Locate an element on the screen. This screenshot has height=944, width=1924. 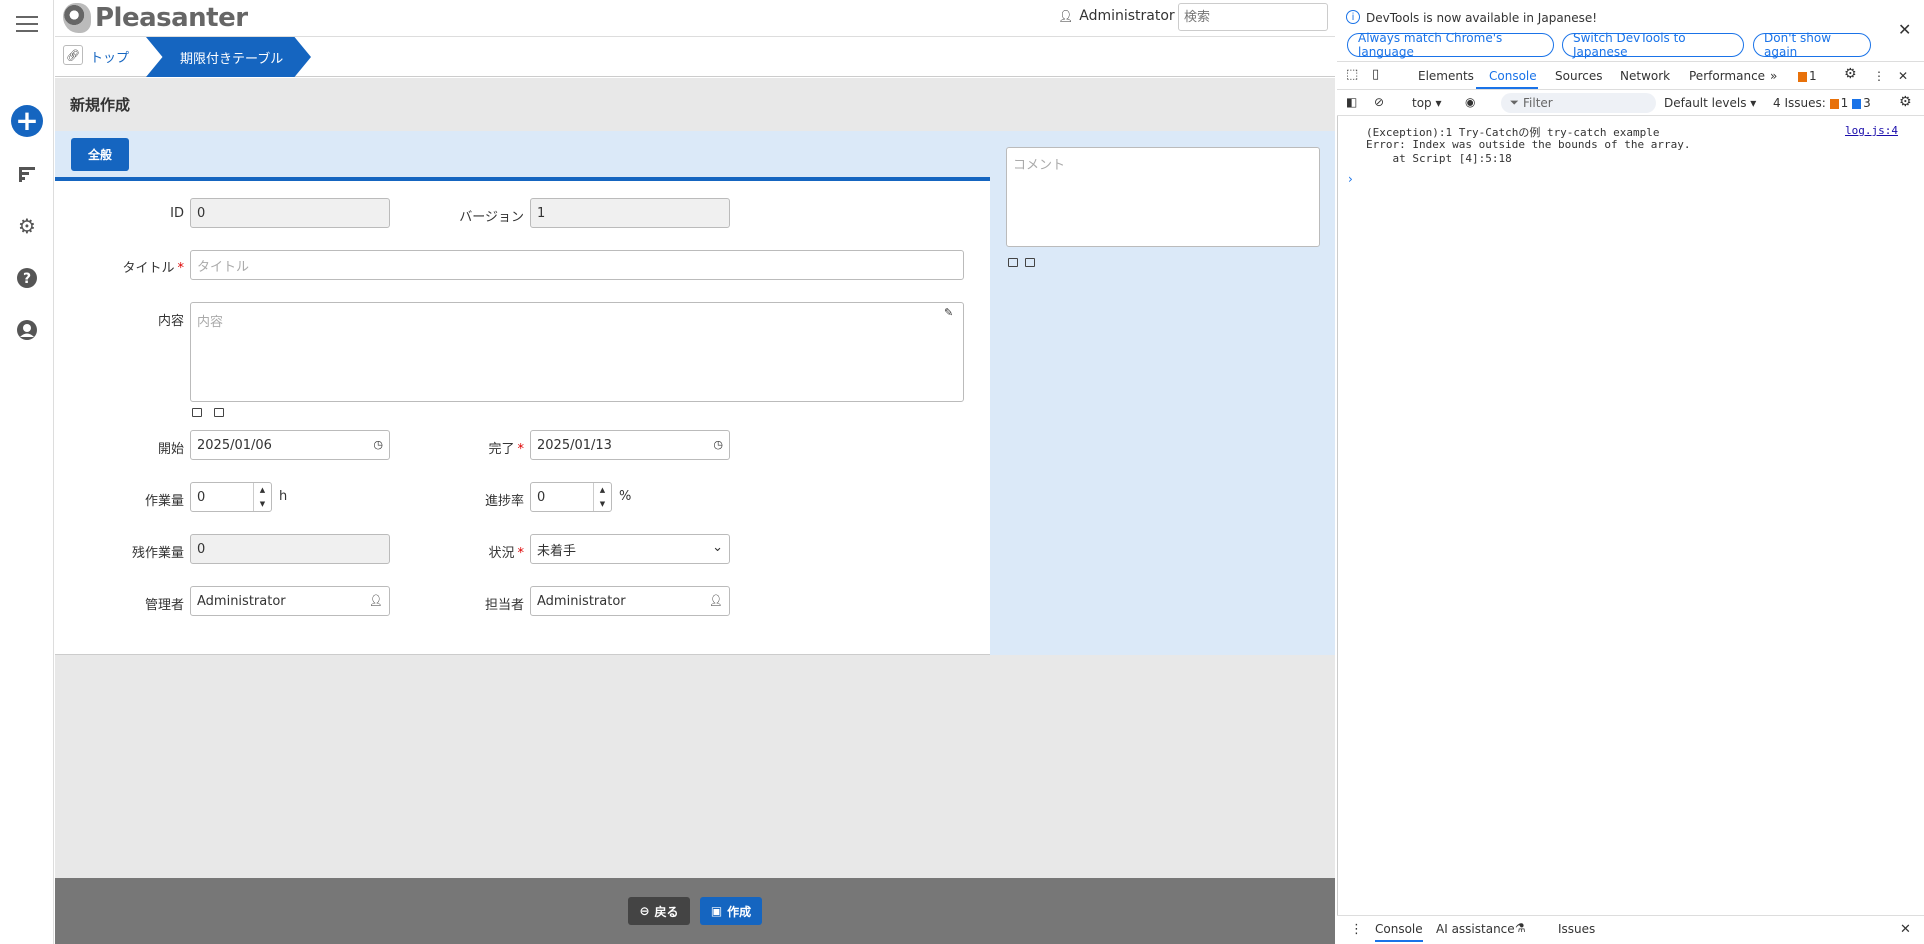
back-button: ⊖ 戻る is located at coordinates (659, 911).